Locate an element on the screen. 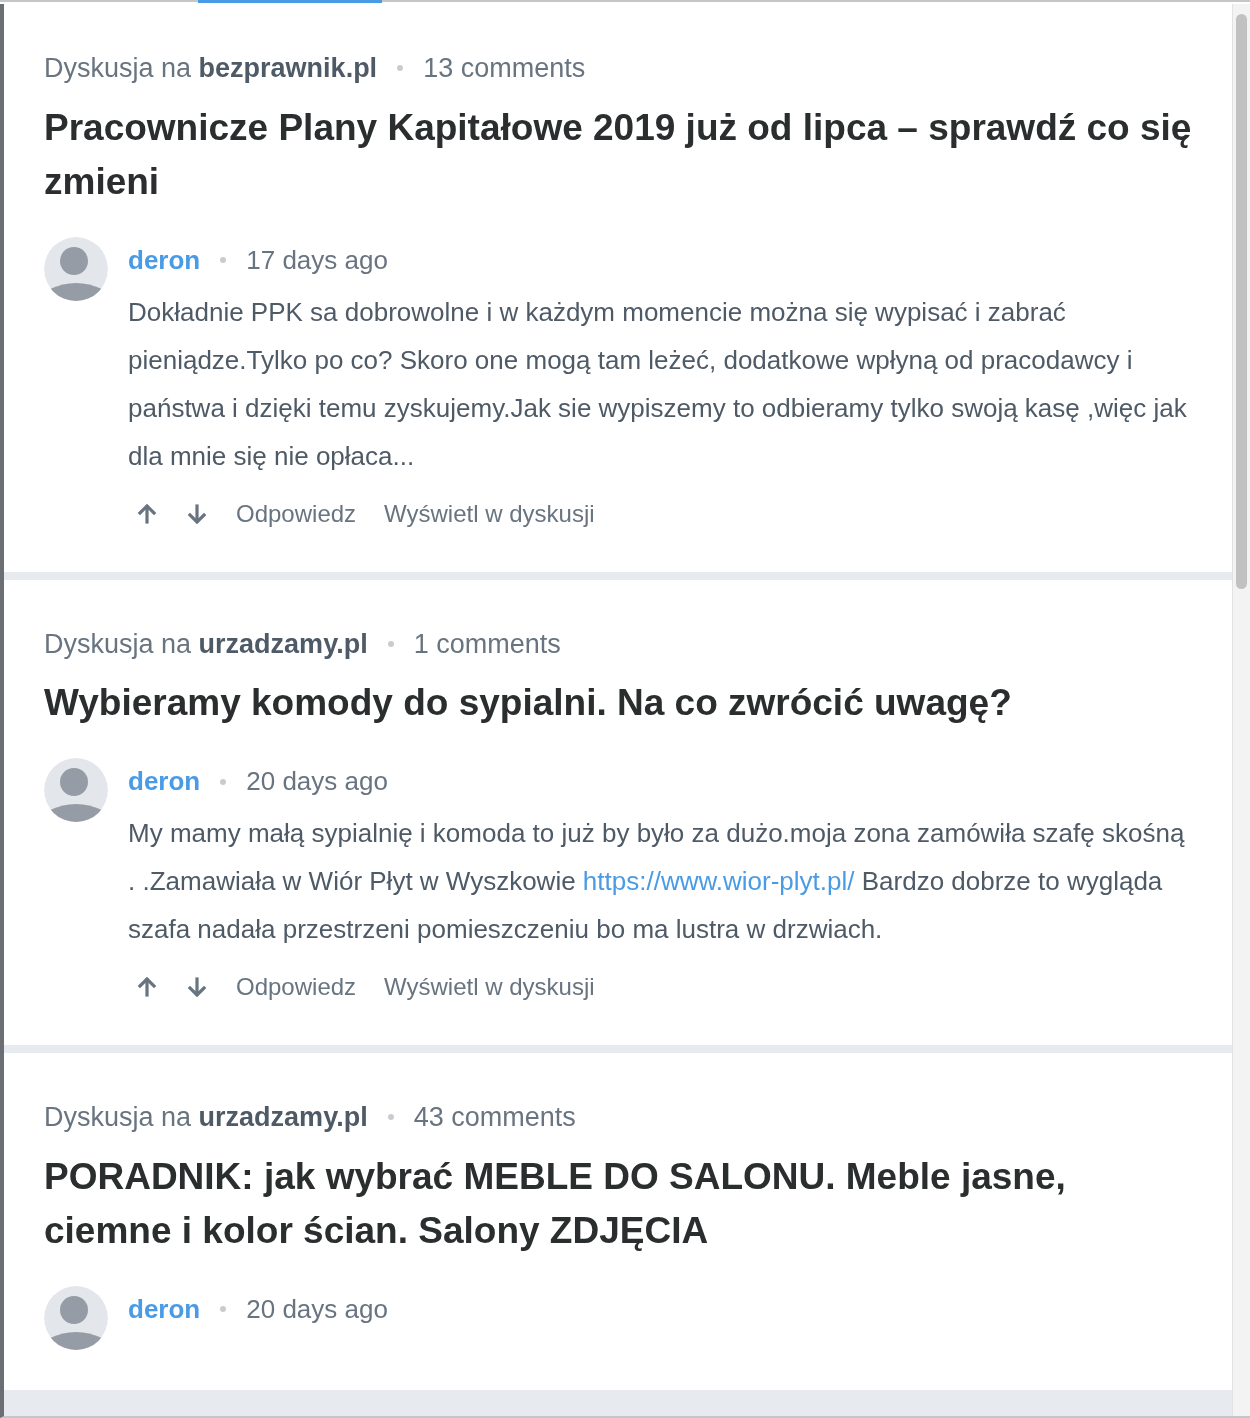  article-title: Pracownicze Plany Kapitałowe 2019 już od lipca – sprawdź co się zmieni is located at coordinates (618, 154).